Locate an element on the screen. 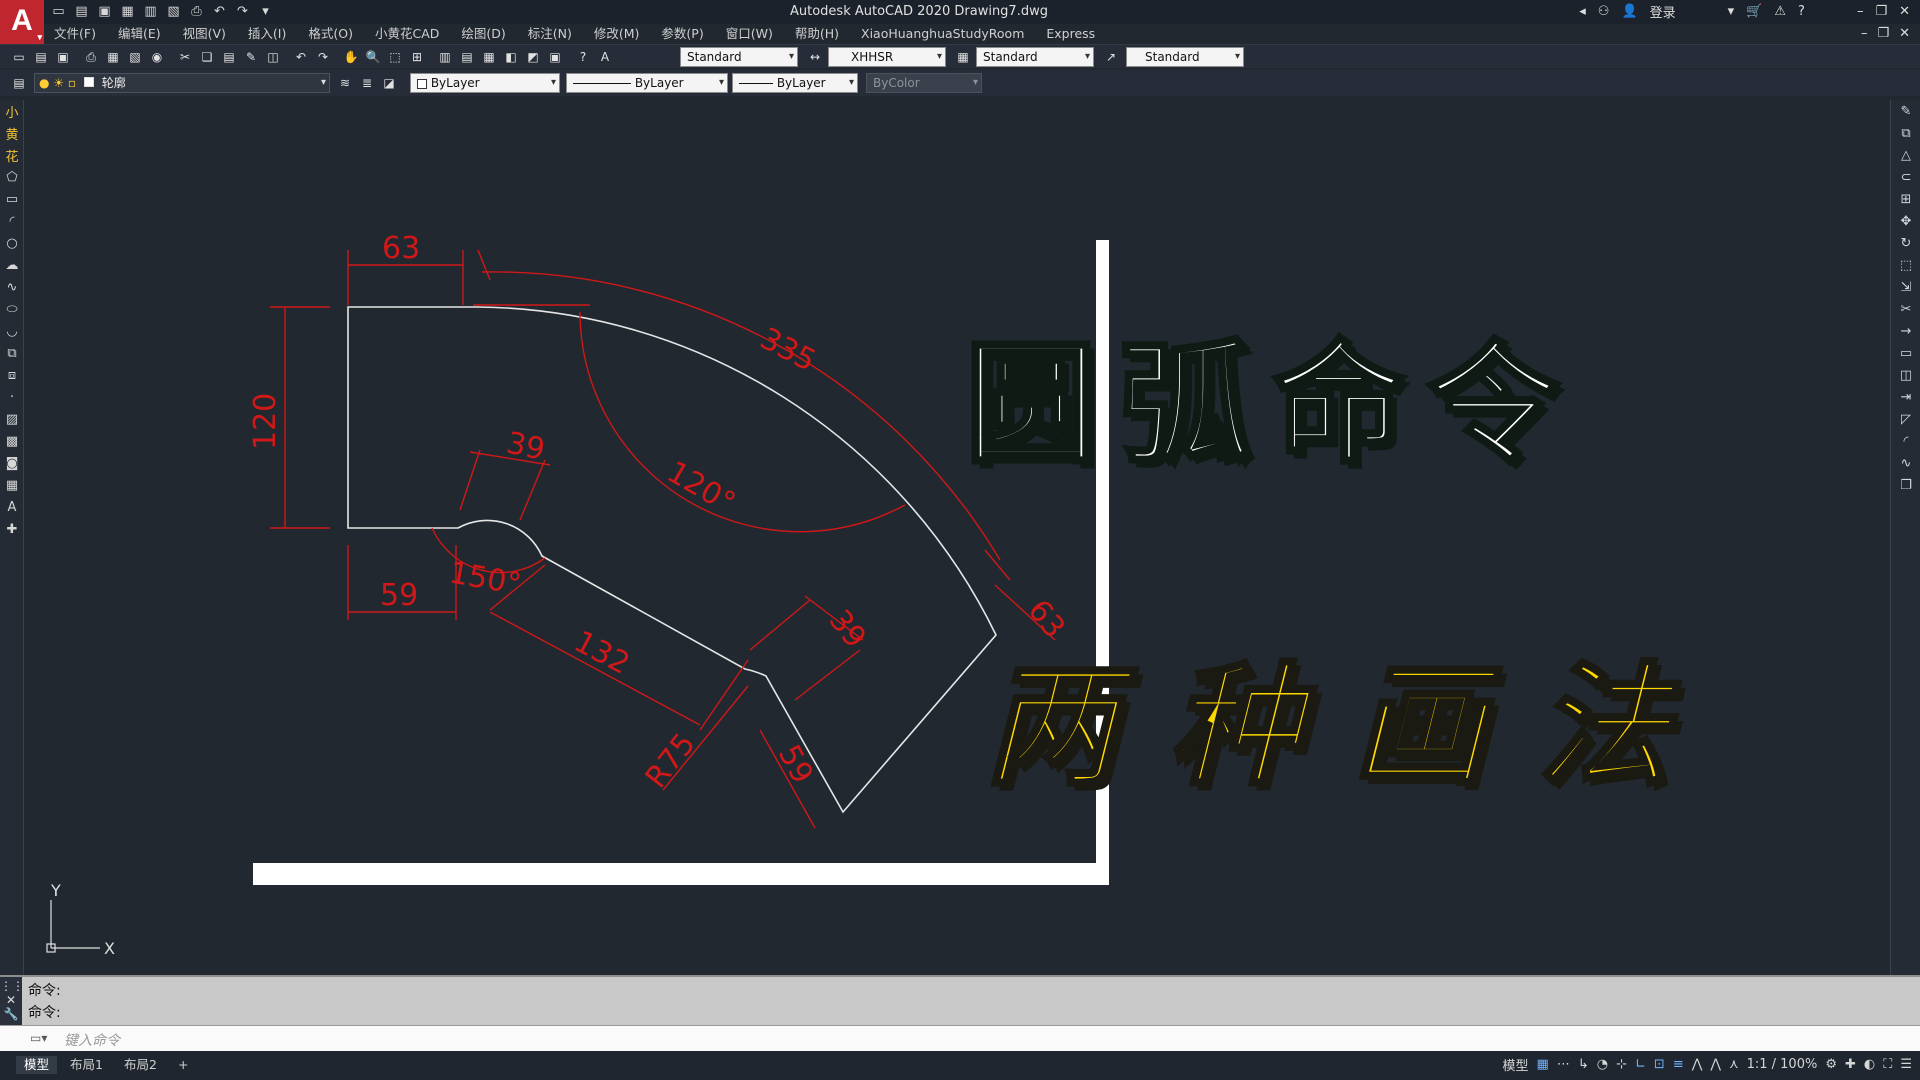 Image resolution: width=1920 pixels, height=1080 pixels. grid-icon: ▦ is located at coordinates (1543, 1064).